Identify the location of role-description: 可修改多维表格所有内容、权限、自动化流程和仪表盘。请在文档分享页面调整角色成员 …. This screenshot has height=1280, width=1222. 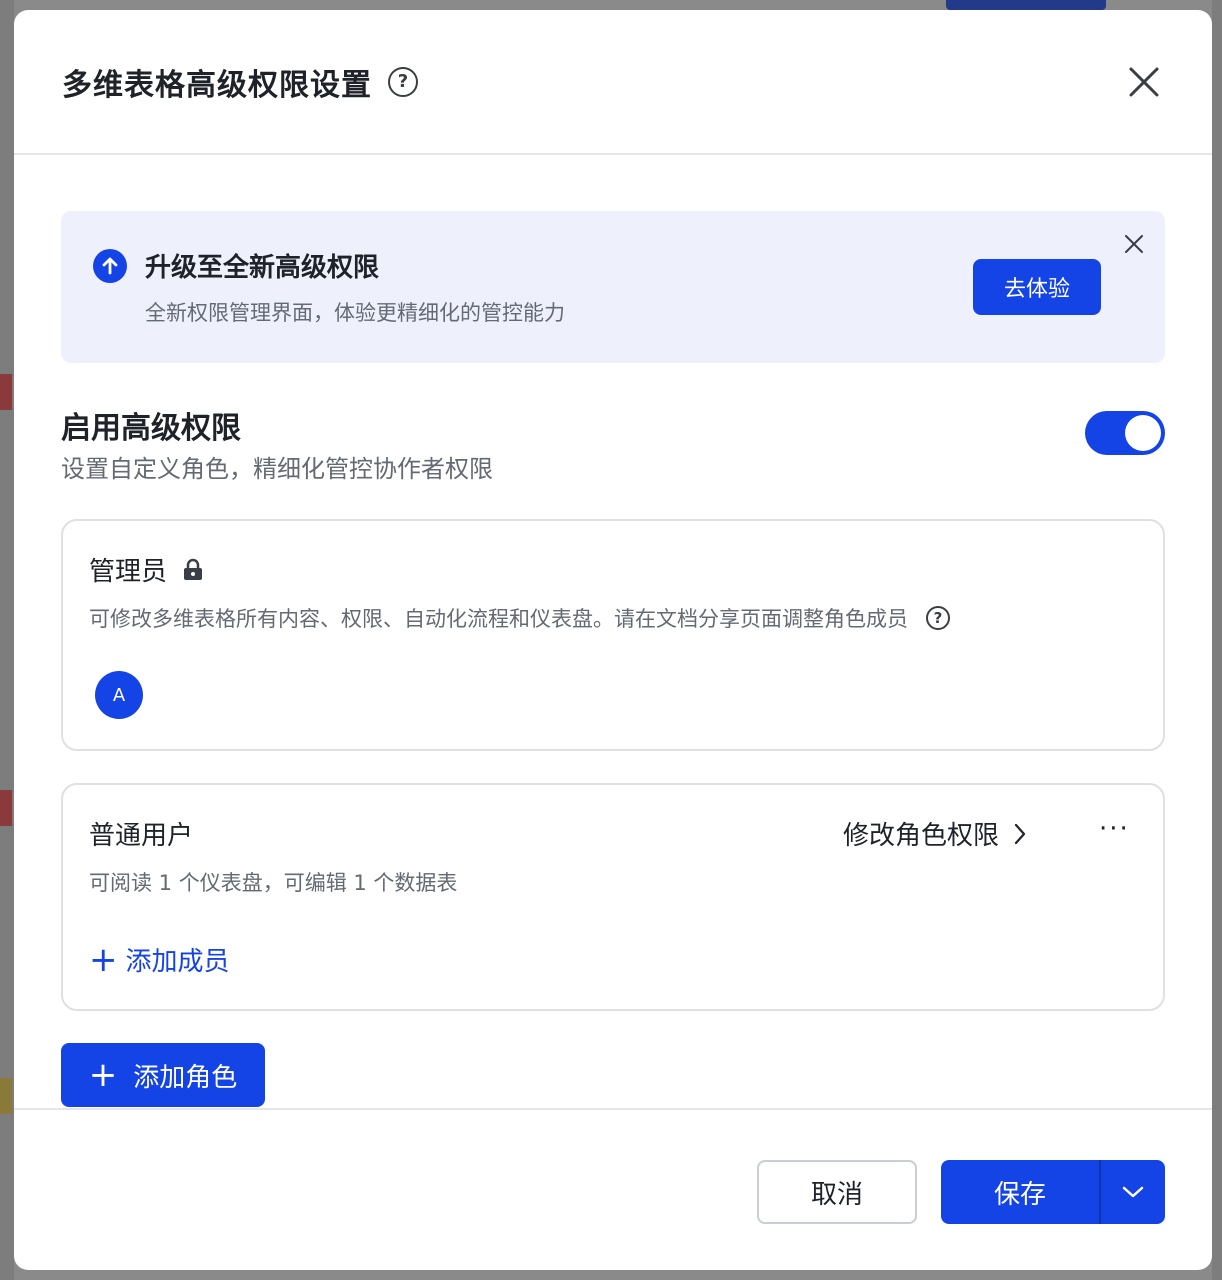
(519, 618).